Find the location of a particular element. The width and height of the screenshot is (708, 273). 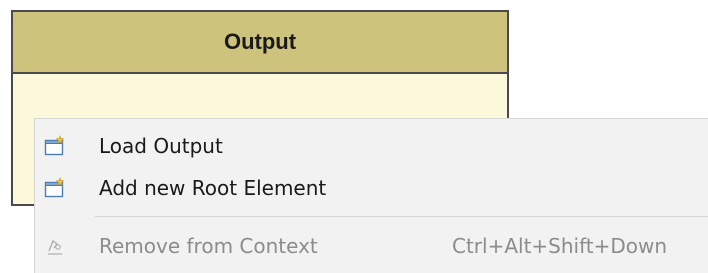

output-panel-title: Output is located at coordinates (260, 41).